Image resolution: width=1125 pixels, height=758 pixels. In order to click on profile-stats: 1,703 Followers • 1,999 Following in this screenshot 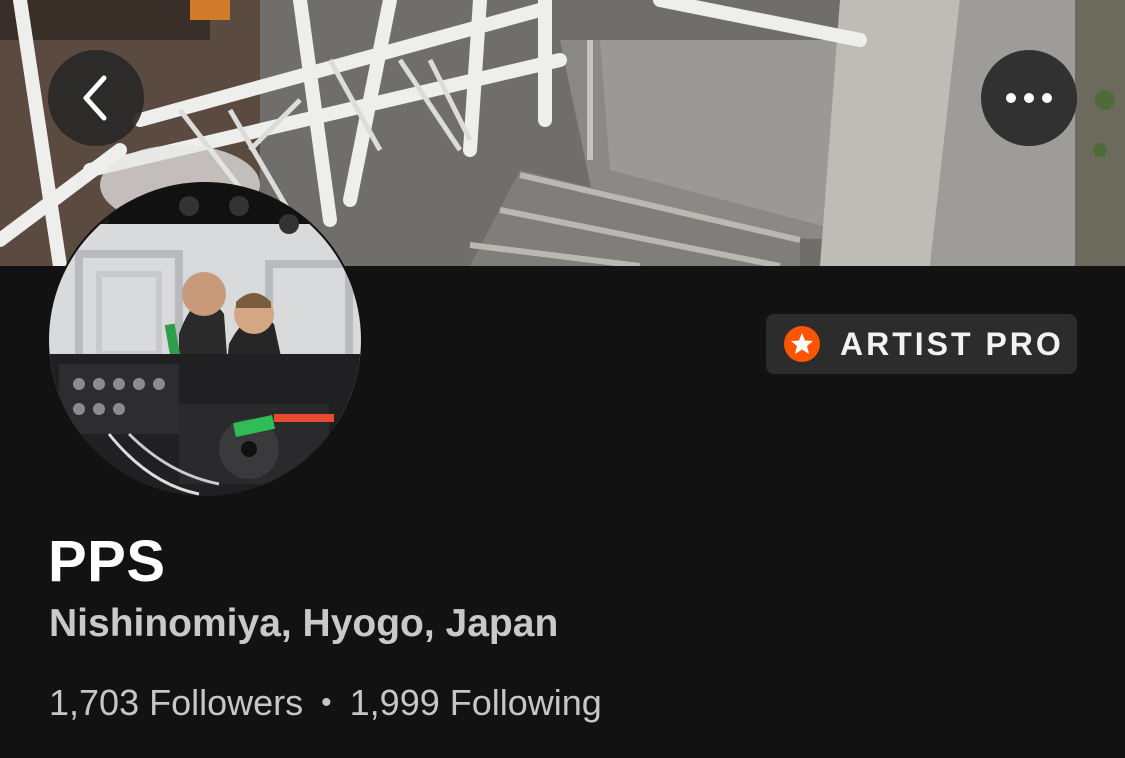, I will do `click(325, 703)`.